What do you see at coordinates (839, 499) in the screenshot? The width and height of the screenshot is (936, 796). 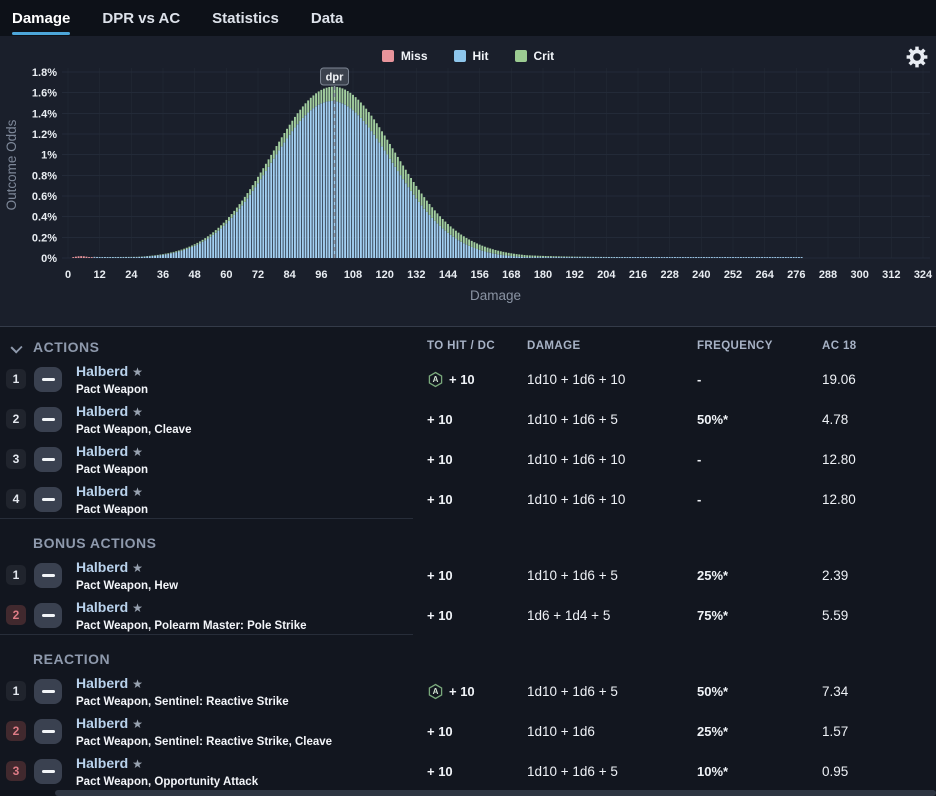 I see `ac-result-cell: 12.80` at bounding box center [839, 499].